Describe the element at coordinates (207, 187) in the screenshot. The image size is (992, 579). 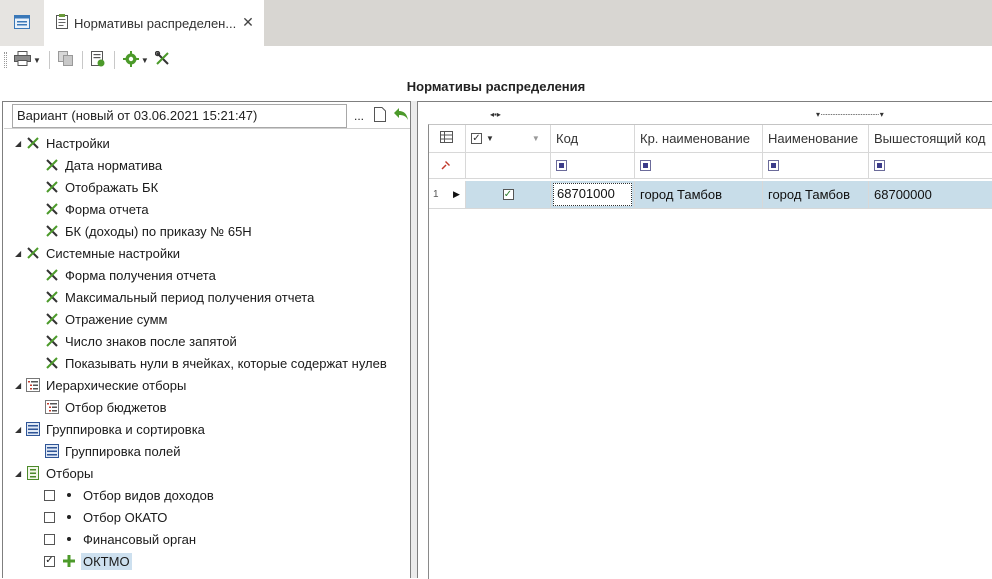
I see `tree-item: Отображать БК` at that location.